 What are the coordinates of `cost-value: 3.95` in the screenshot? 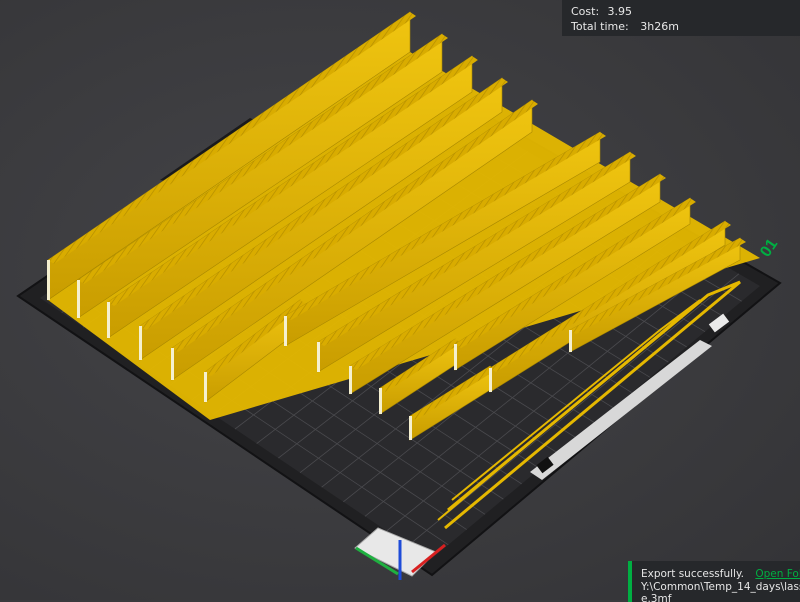 It's located at (620, 11).